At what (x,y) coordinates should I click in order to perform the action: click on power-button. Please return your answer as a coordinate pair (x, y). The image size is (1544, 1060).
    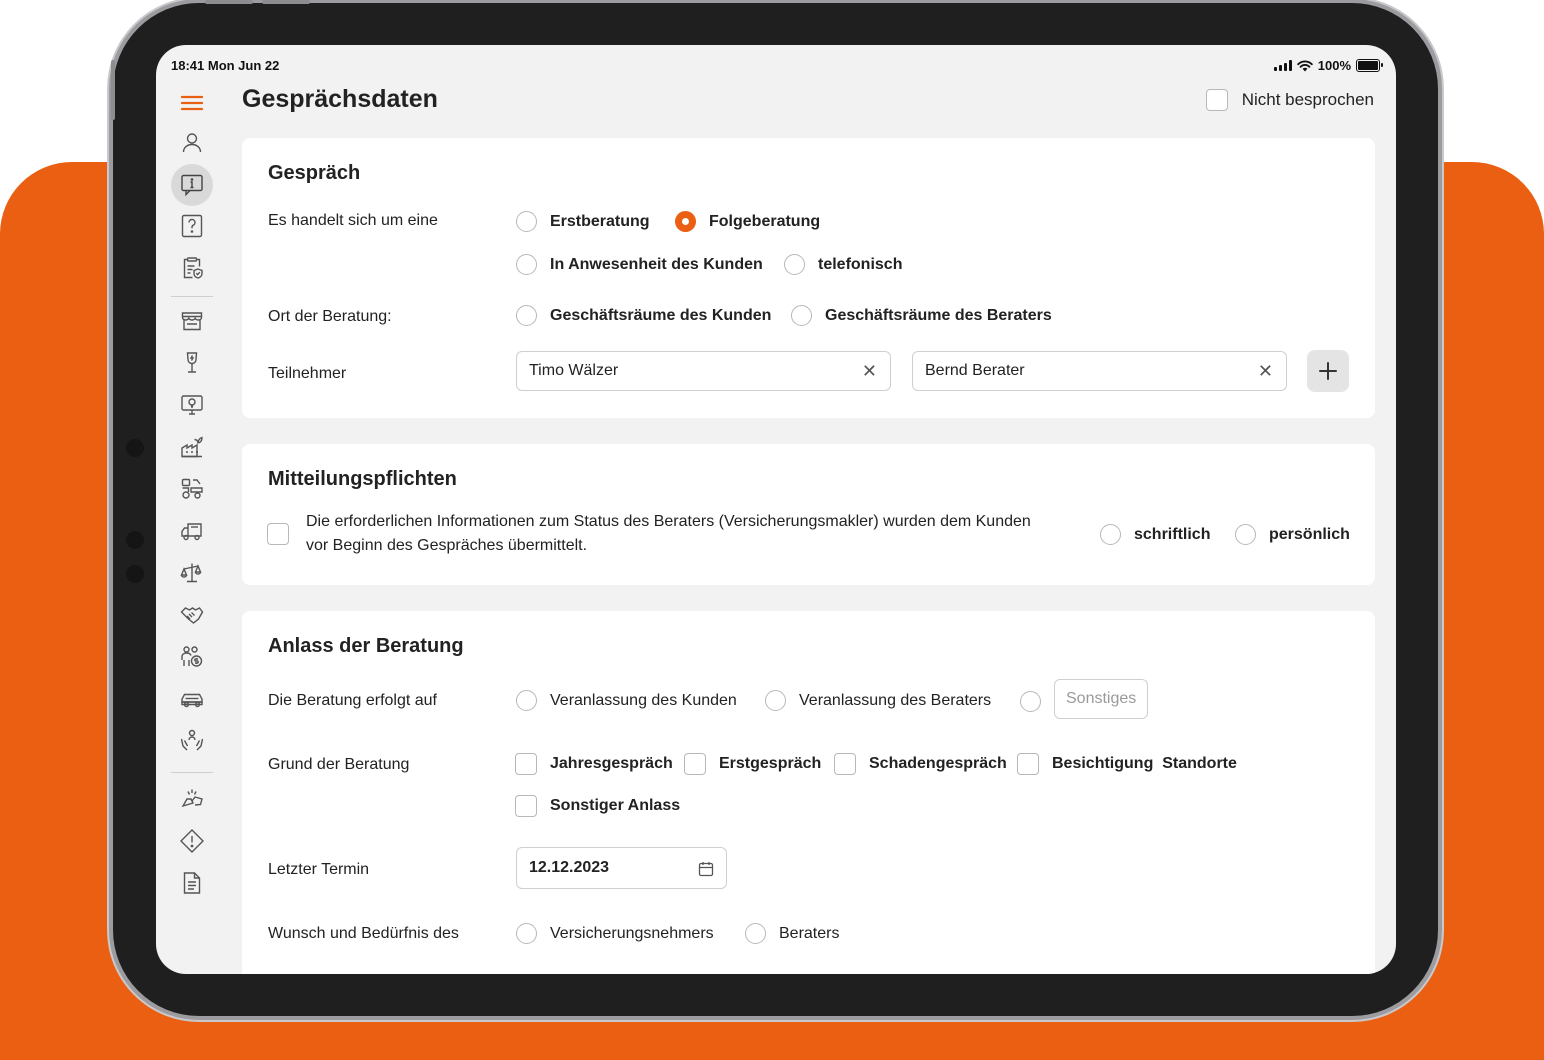
    Looking at the image, I should click on (113, 90).